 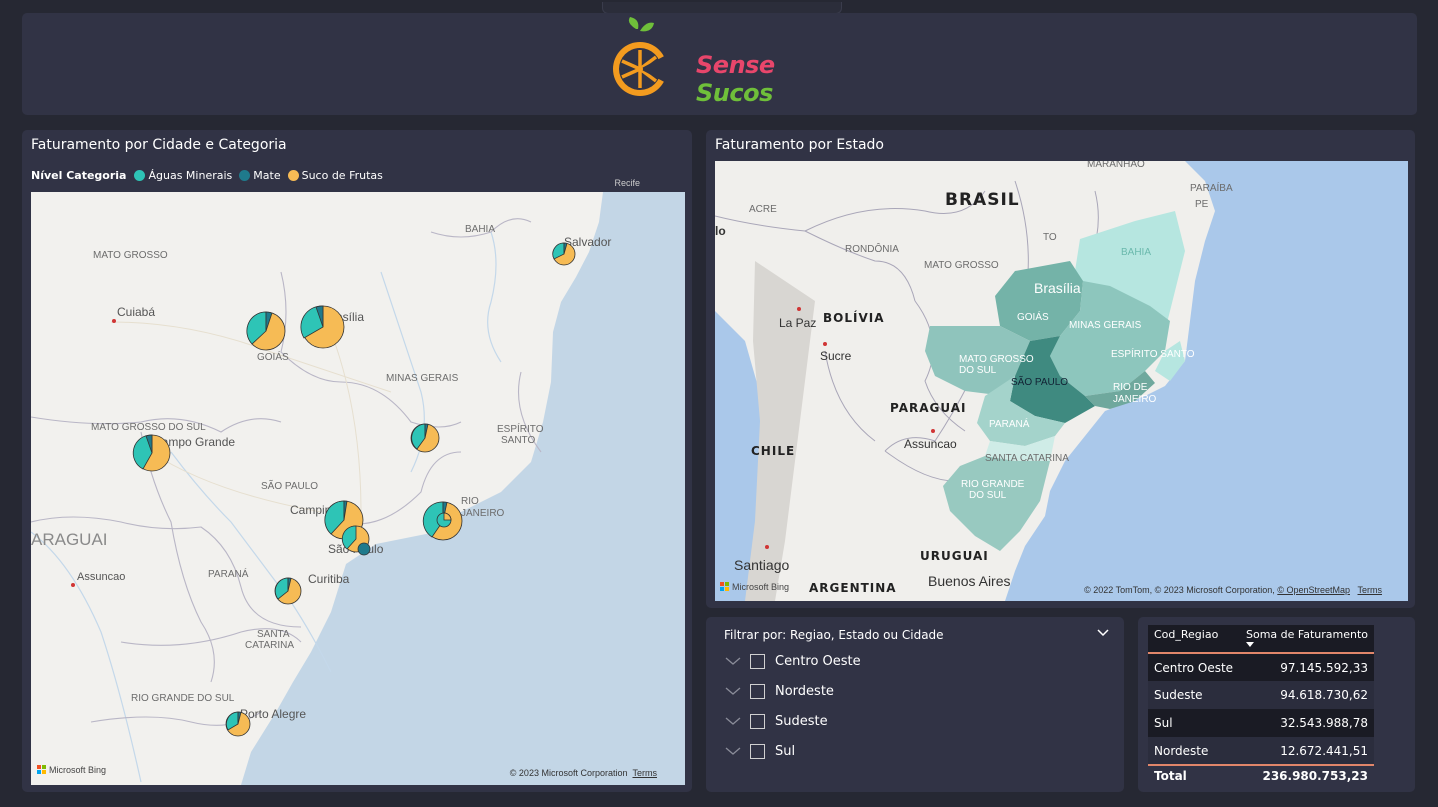 What do you see at coordinates (136, 312) in the screenshot?
I see `map-label-cuiaba: Cuiabá` at bounding box center [136, 312].